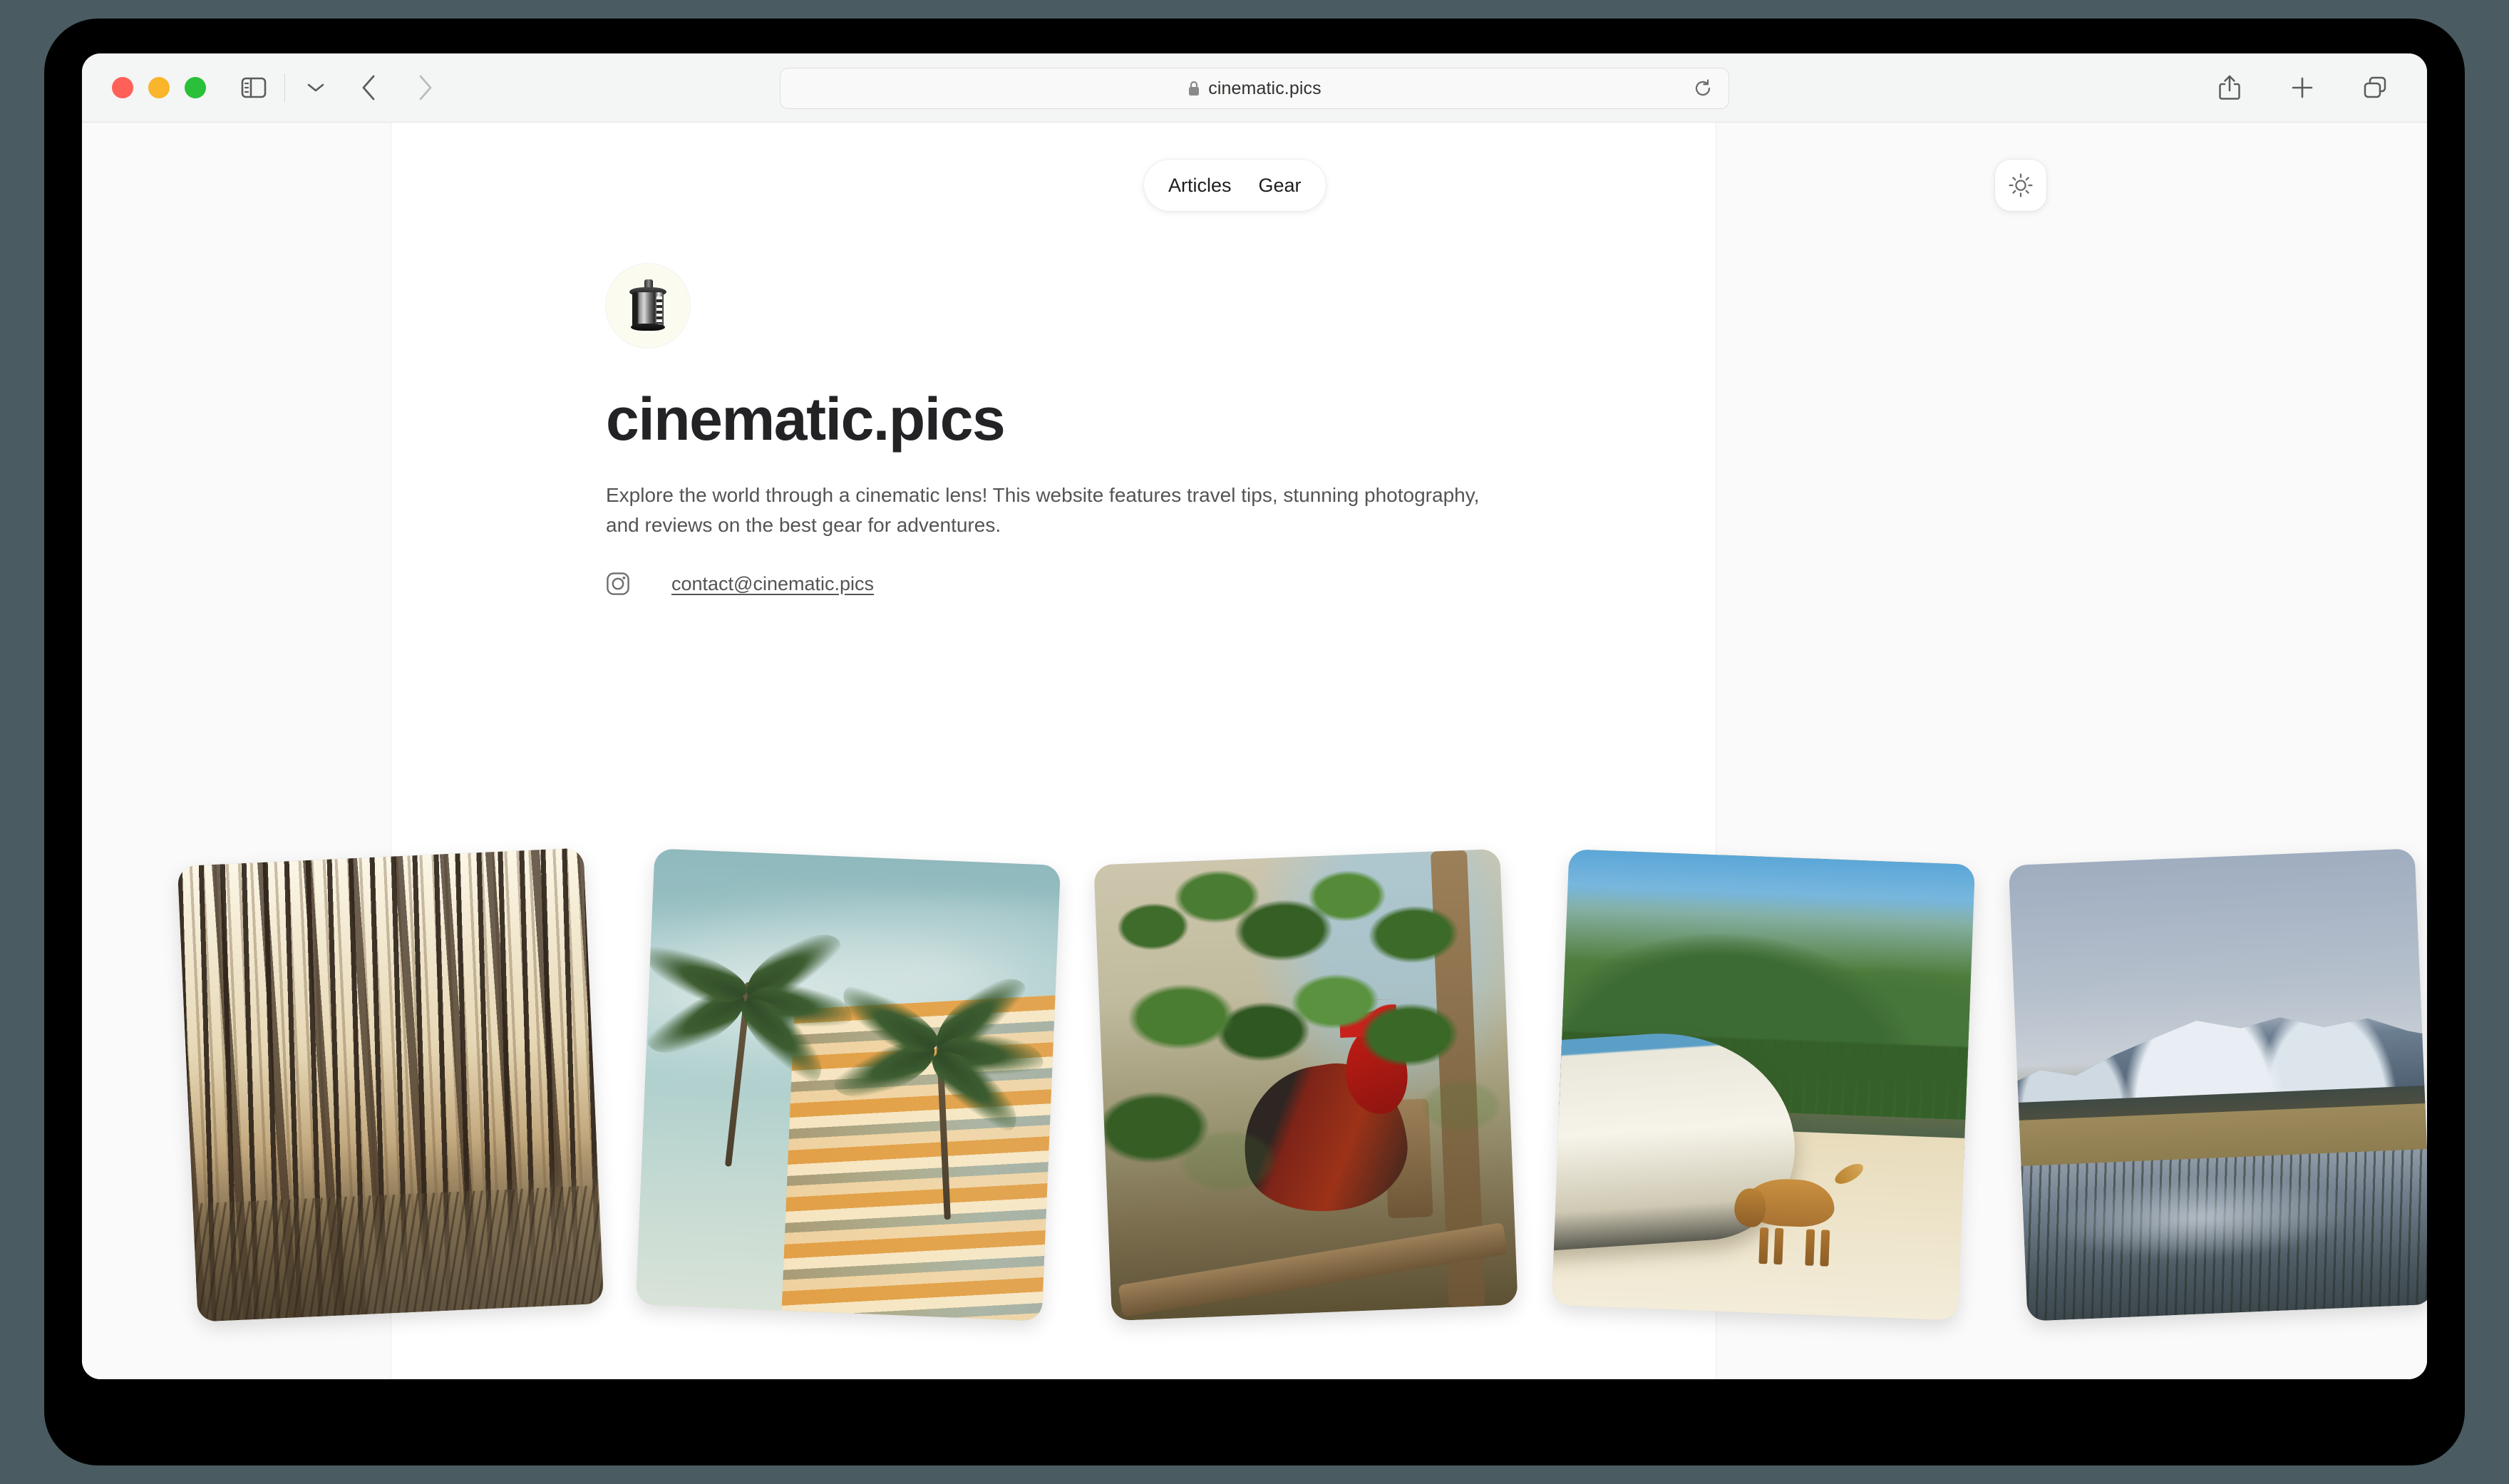 The width and height of the screenshot is (2509, 1484). What do you see at coordinates (1265, 88) in the screenshot?
I see `address-bar-url: cinematic.pics` at bounding box center [1265, 88].